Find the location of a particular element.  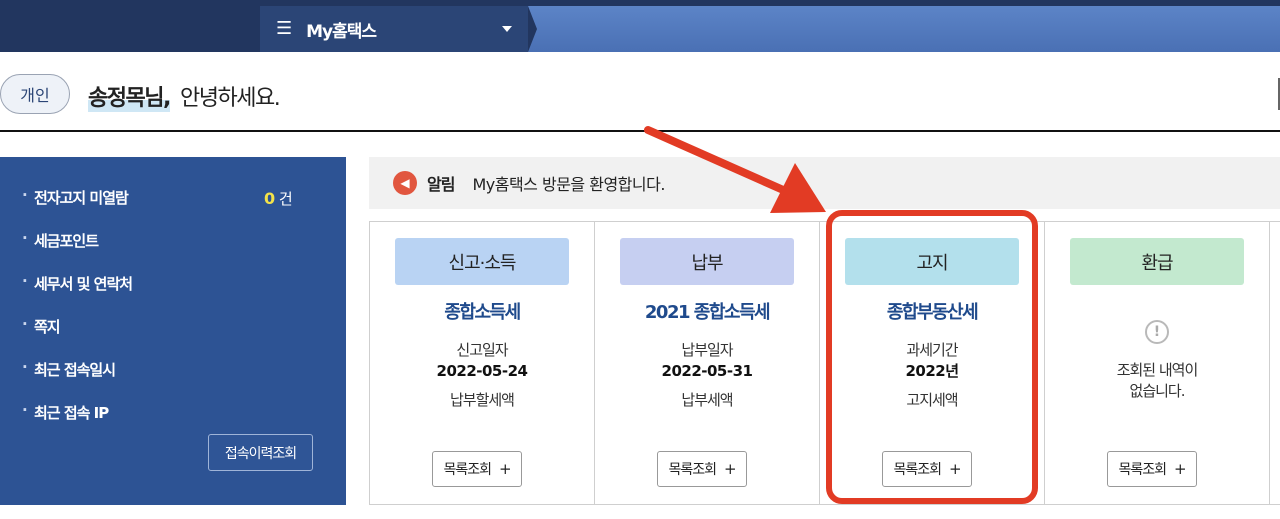

card-meta: 신고일자 2022-05-24 납부할세액 is located at coordinates (482, 375).